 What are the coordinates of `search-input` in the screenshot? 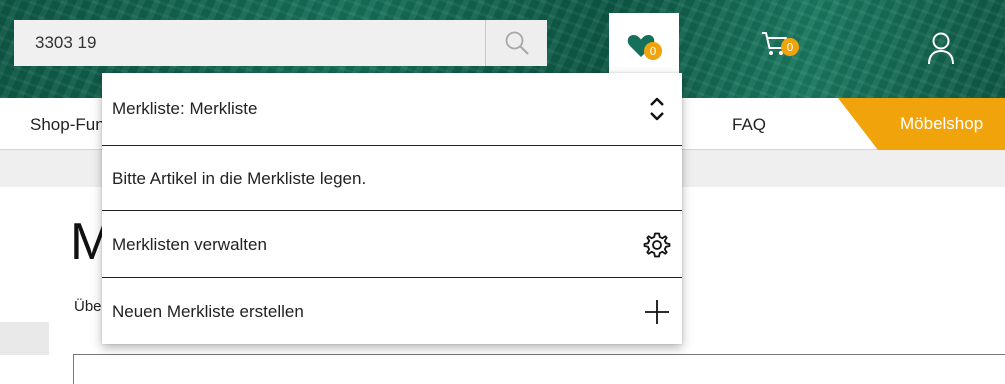 It's located at (249, 43).